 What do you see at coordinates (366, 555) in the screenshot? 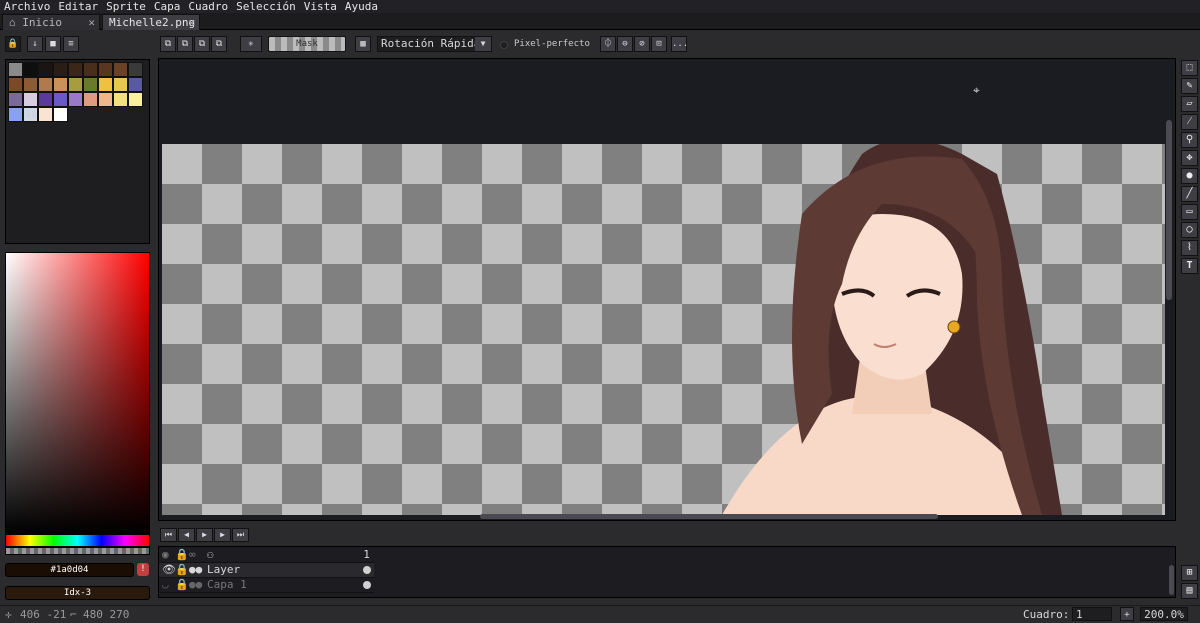
I see `frame-header: 1` at bounding box center [366, 555].